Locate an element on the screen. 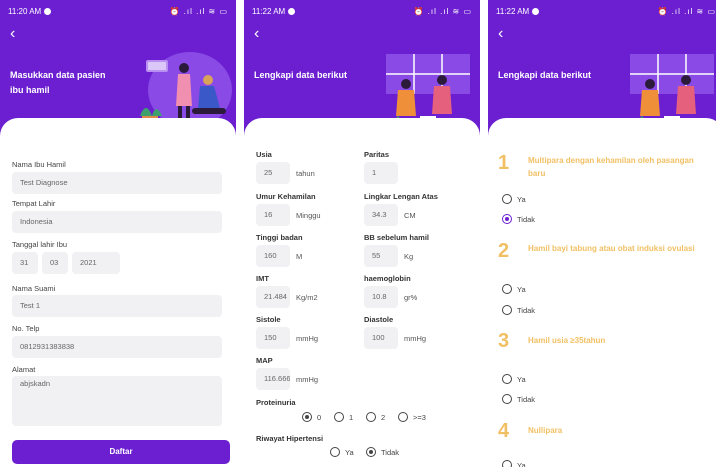 The height and width of the screenshot is (467, 716). riwayat-option-tidak: Tidak is located at coordinates (382, 452).